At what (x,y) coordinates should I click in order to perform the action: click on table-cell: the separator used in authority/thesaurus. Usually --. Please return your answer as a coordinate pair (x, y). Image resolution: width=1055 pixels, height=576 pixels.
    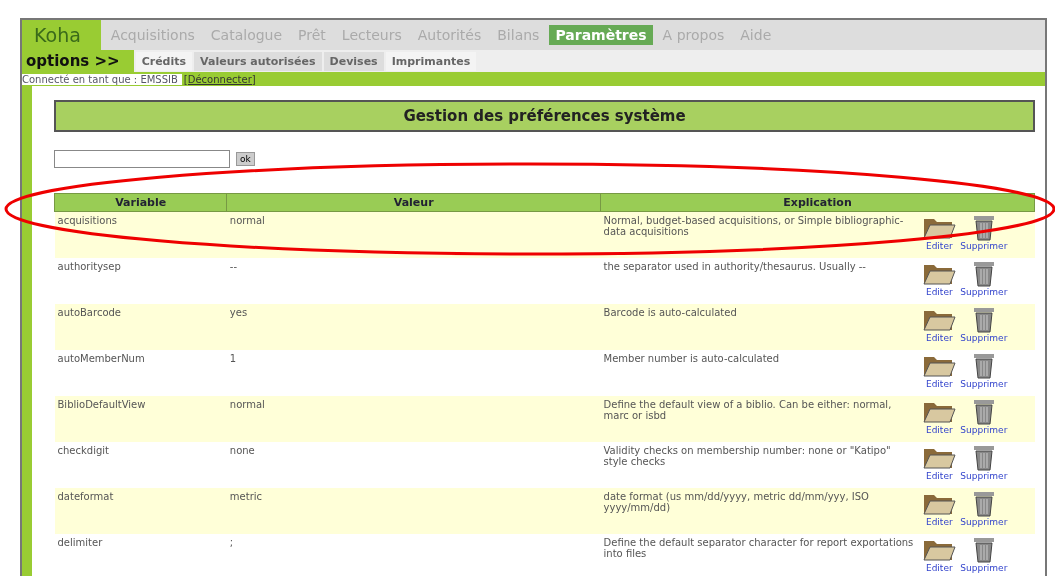
    Looking at the image, I should click on (760, 281).